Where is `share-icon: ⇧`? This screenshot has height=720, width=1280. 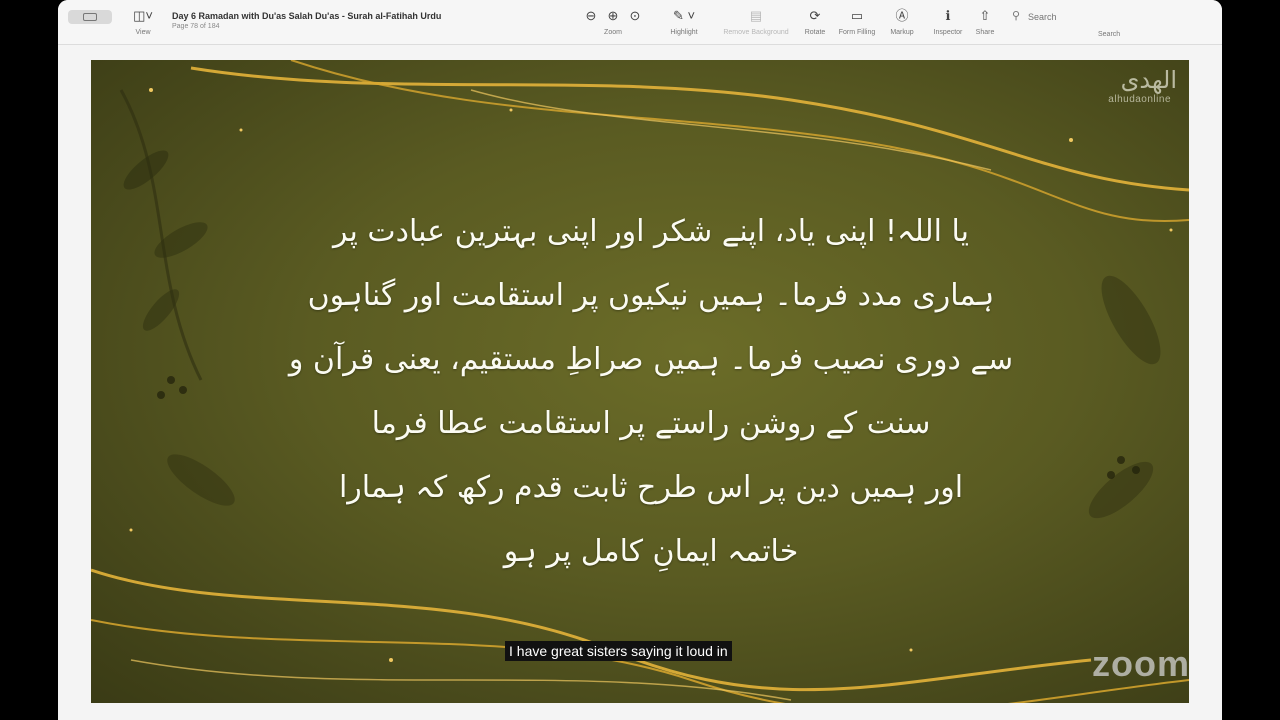 share-icon: ⇧ is located at coordinates (985, 15).